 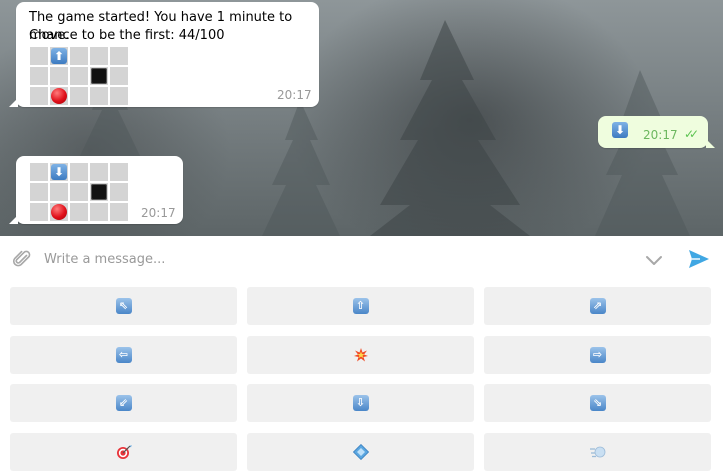 I want to click on dashing-away-icon, so click(x=597, y=452).